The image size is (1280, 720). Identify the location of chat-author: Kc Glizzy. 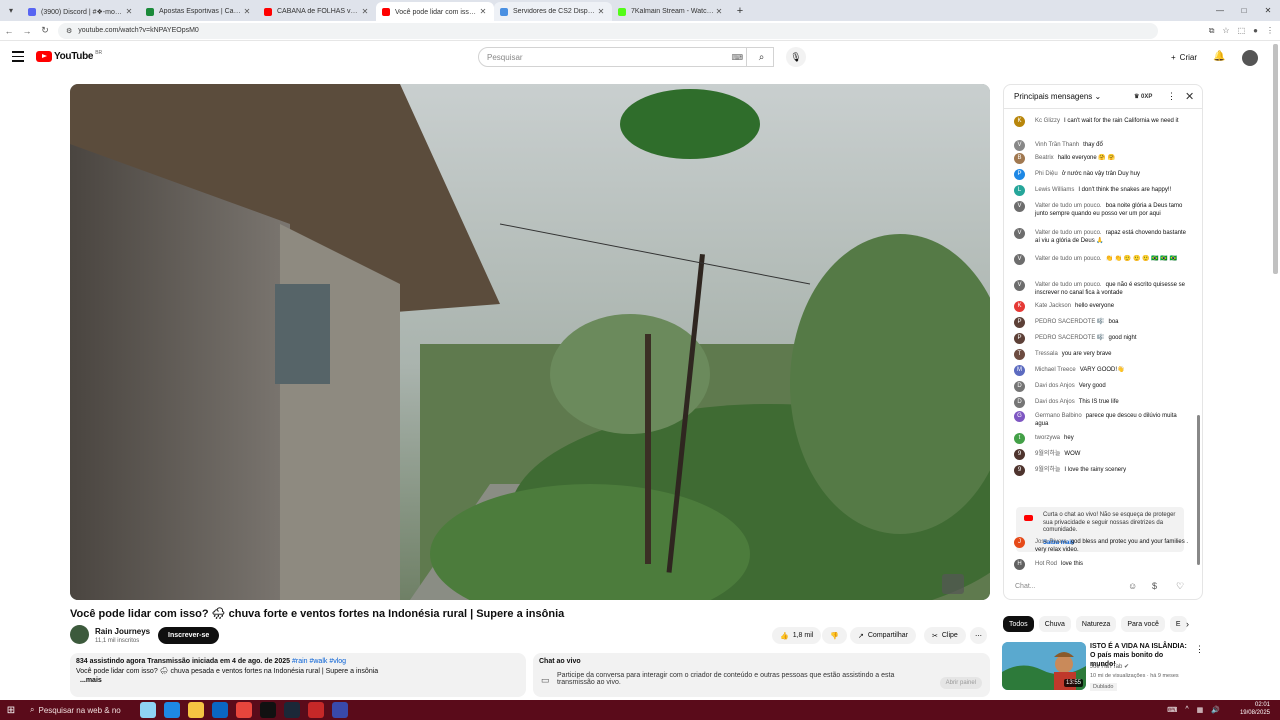
(1047, 121).